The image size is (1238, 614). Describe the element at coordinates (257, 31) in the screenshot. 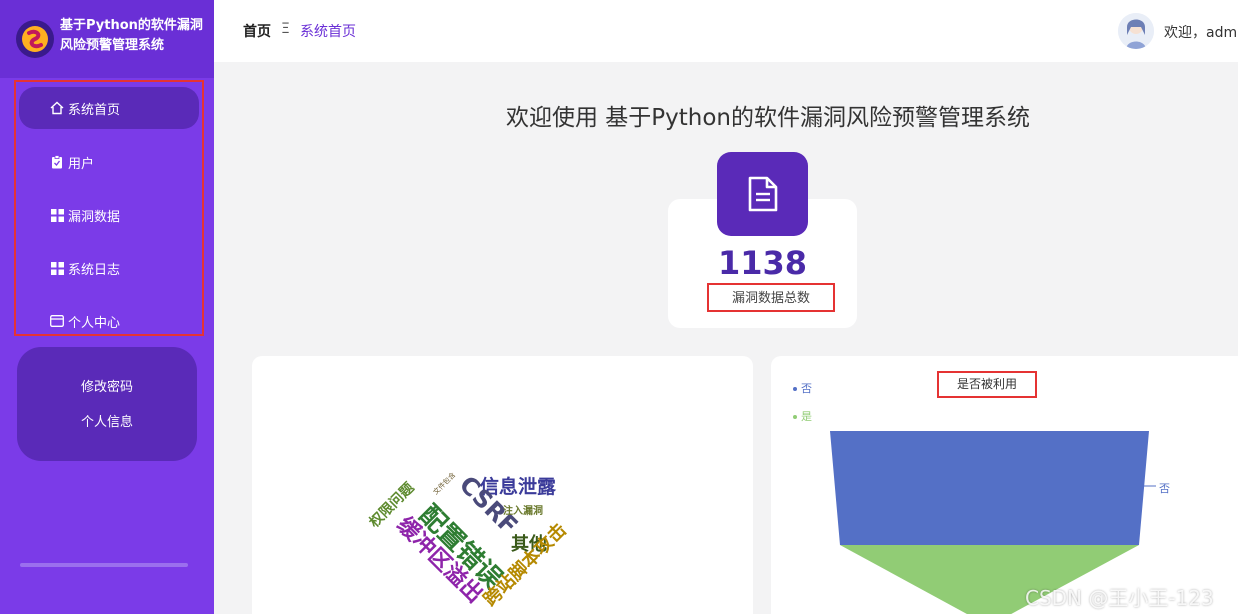

I see `breadcrumb-home: 首页` at that location.